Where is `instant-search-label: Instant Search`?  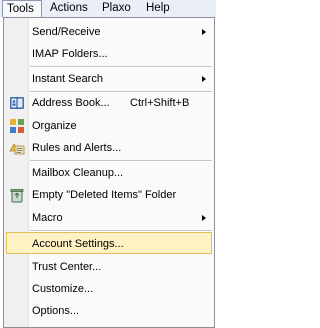 instant-search-label: Instant Search is located at coordinates (67, 79).